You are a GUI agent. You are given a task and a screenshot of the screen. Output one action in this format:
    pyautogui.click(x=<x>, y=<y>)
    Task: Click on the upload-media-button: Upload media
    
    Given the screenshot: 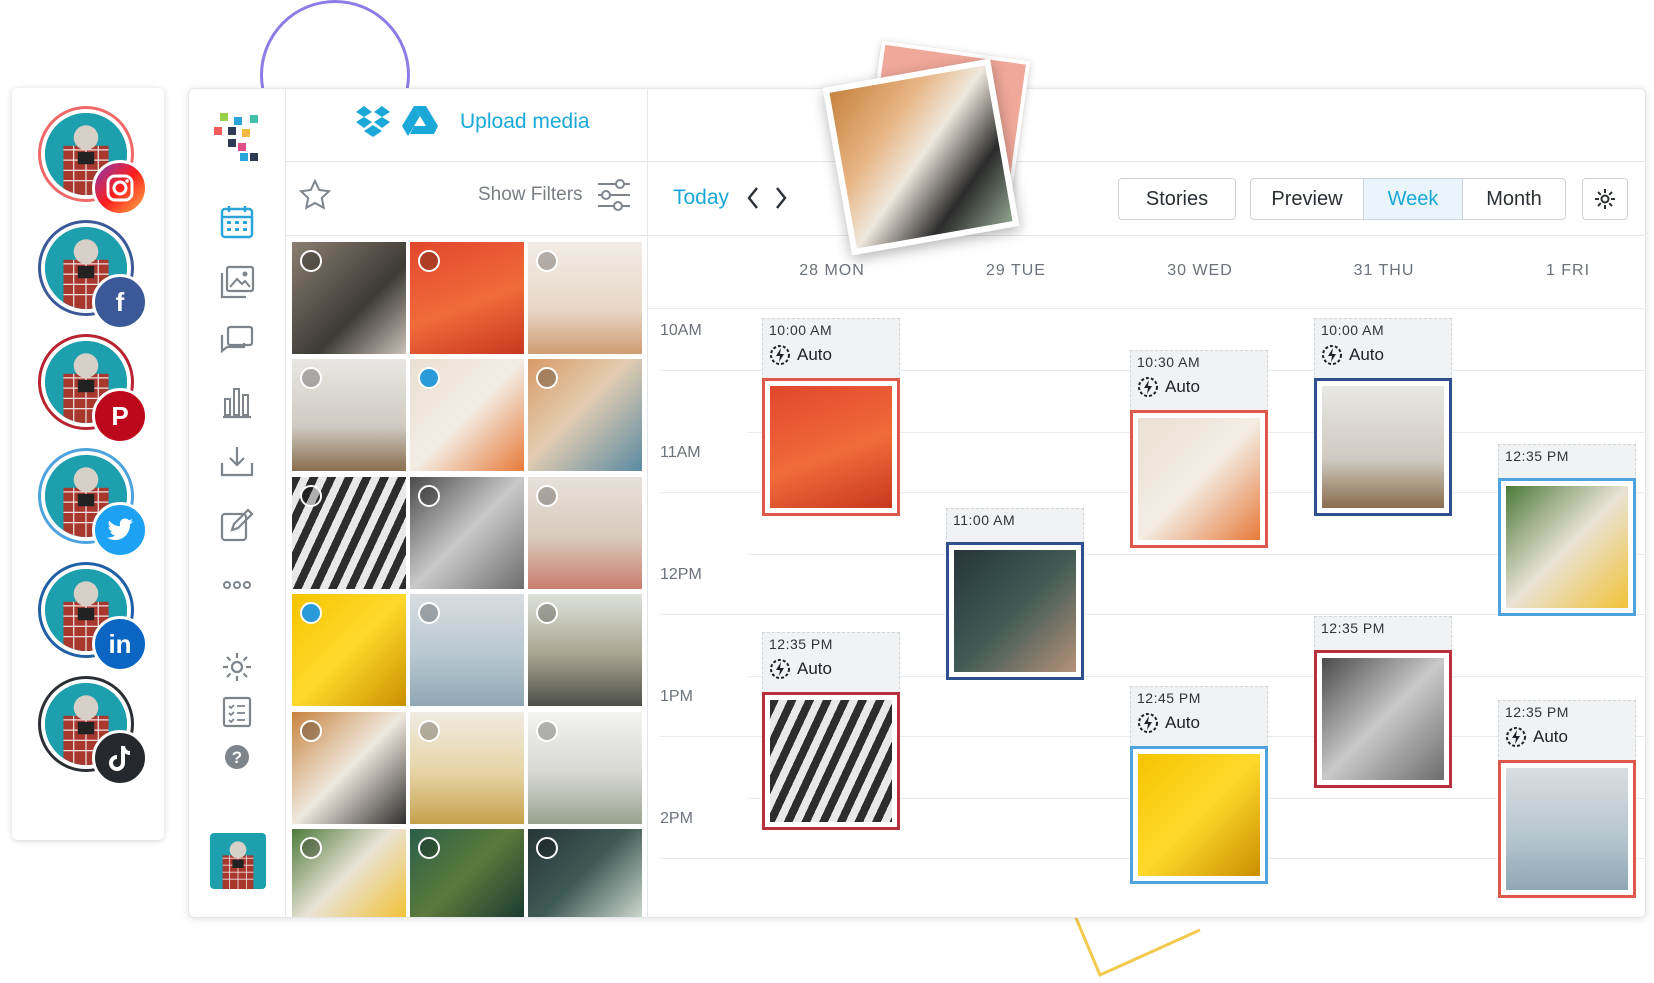 What is the action you would take?
    pyautogui.click(x=525, y=122)
    